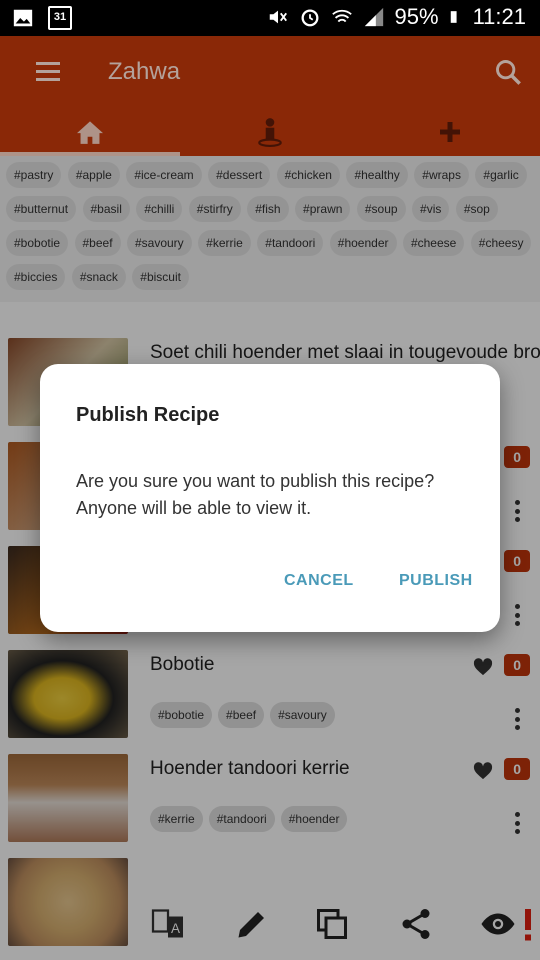 Image resolution: width=540 pixels, height=960 pixels. I want to click on modal-scrim-top, so click(270, 96).